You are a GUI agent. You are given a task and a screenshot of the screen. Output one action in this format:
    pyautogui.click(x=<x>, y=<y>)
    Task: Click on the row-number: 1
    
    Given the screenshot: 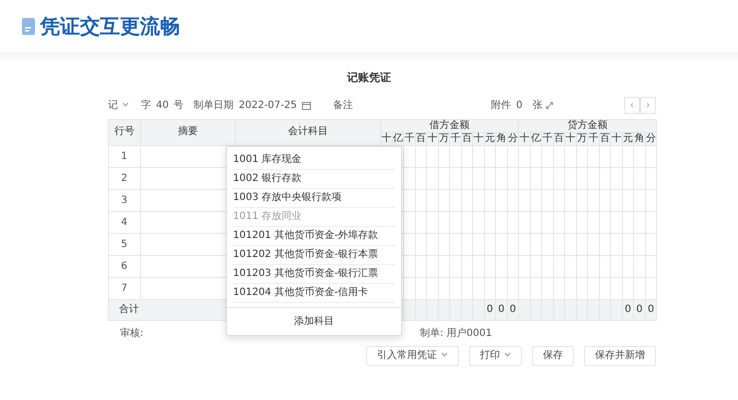 What is the action you would take?
    pyautogui.click(x=124, y=156)
    